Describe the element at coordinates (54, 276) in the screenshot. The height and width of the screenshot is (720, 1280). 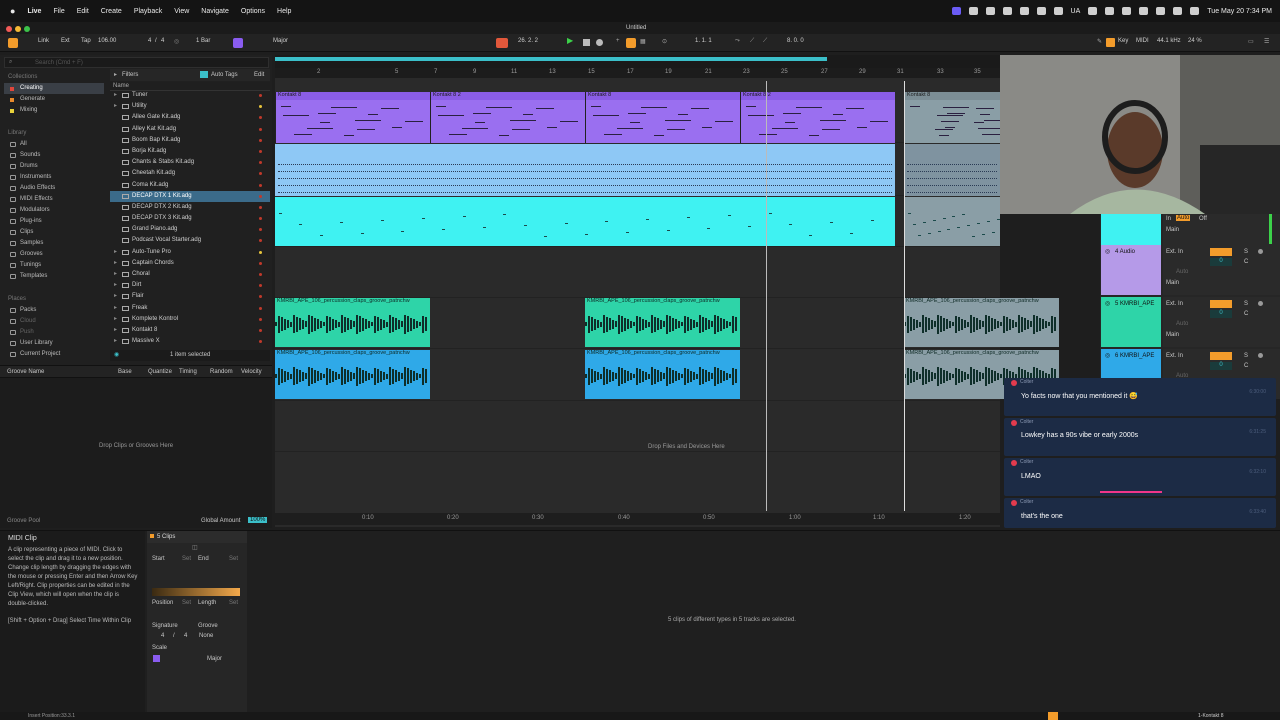
I see `library-templates: Templates` at that location.